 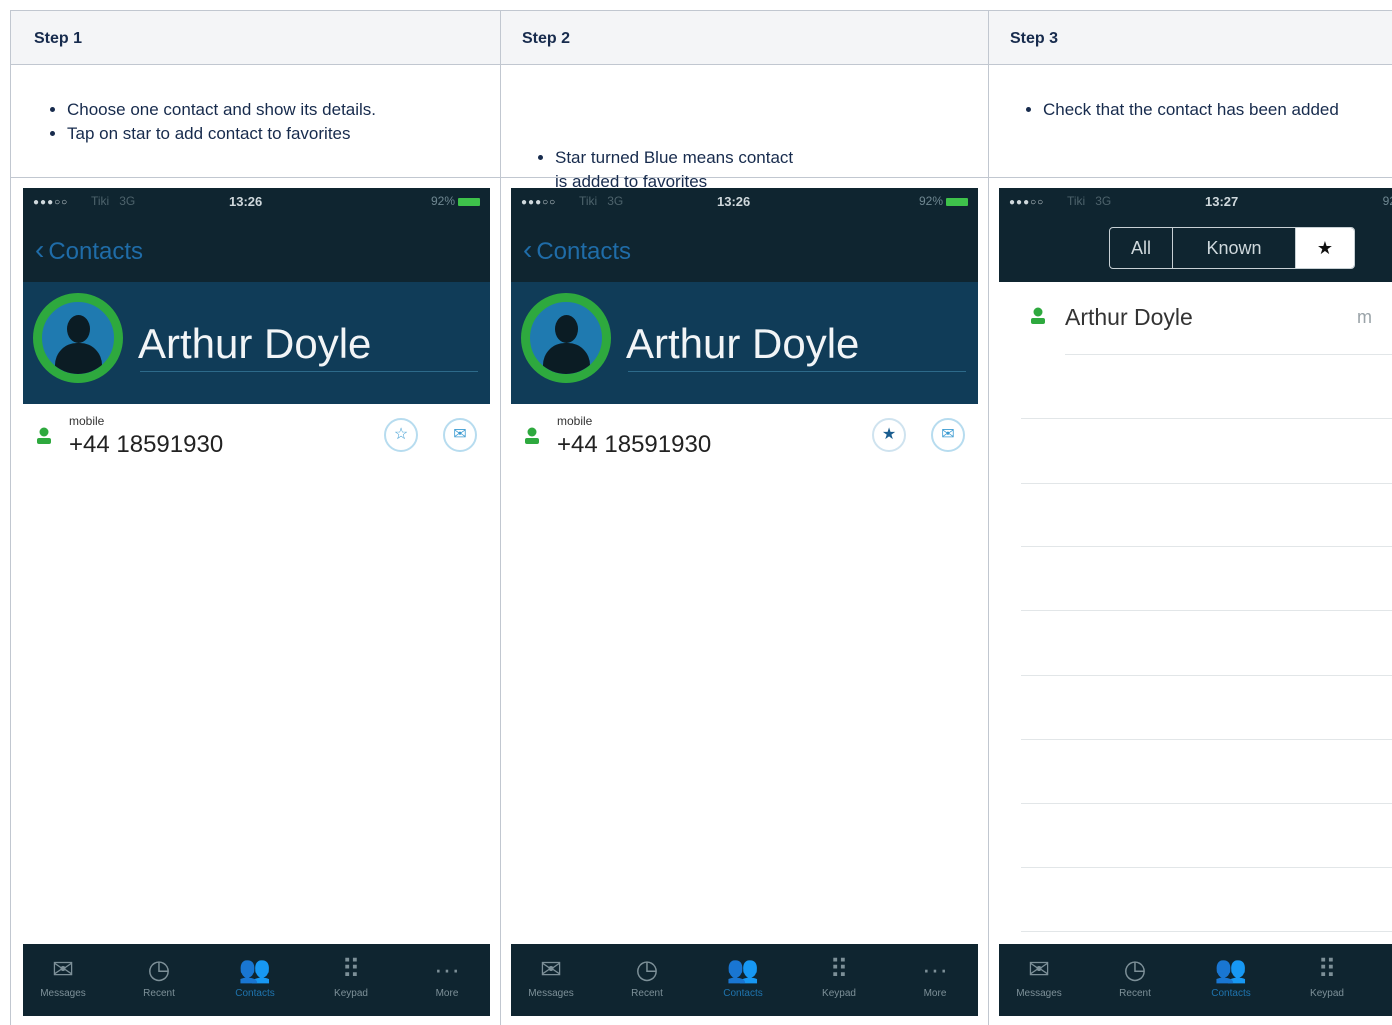 I want to click on favorite-phone-type: m, so click(x=1364, y=317).